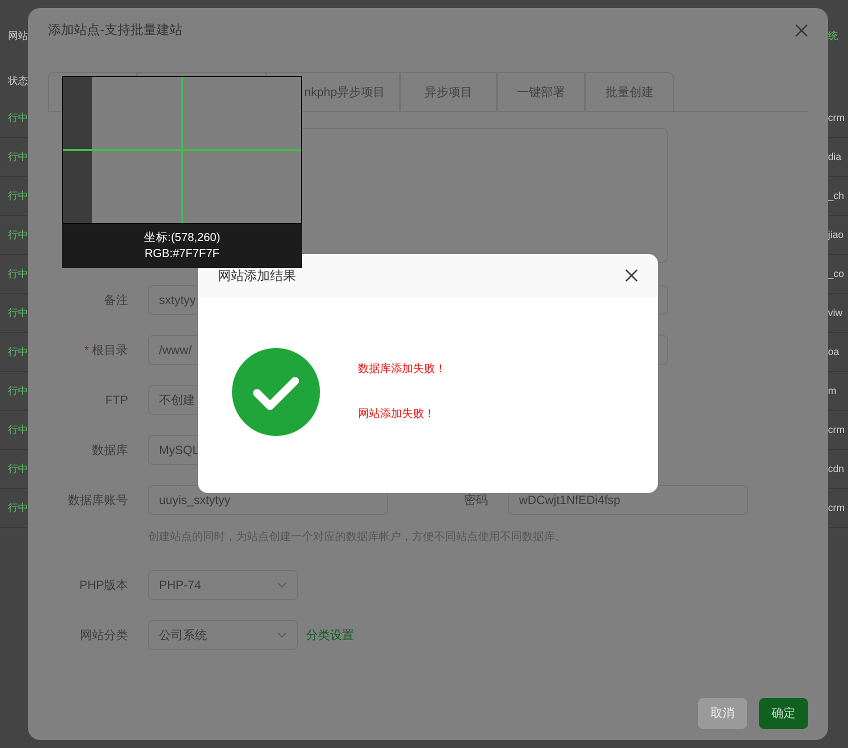 This screenshot has height=748, width=848. I want to click on field-label: * 根目录, so click(105, 350).